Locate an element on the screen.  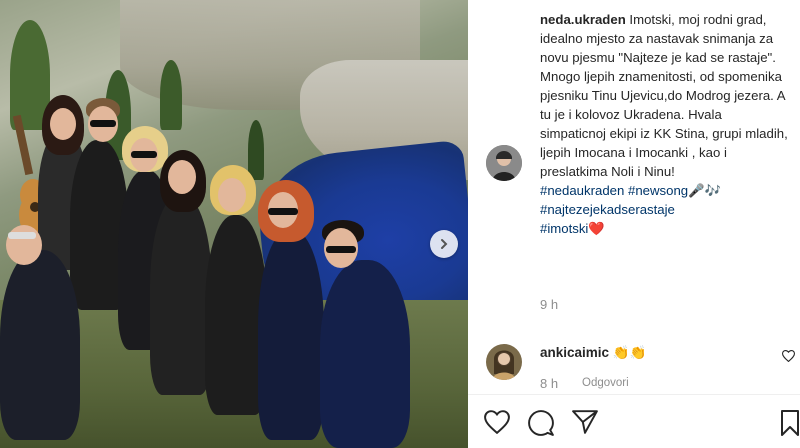
author-avatar is located at coordinates (504, 163).